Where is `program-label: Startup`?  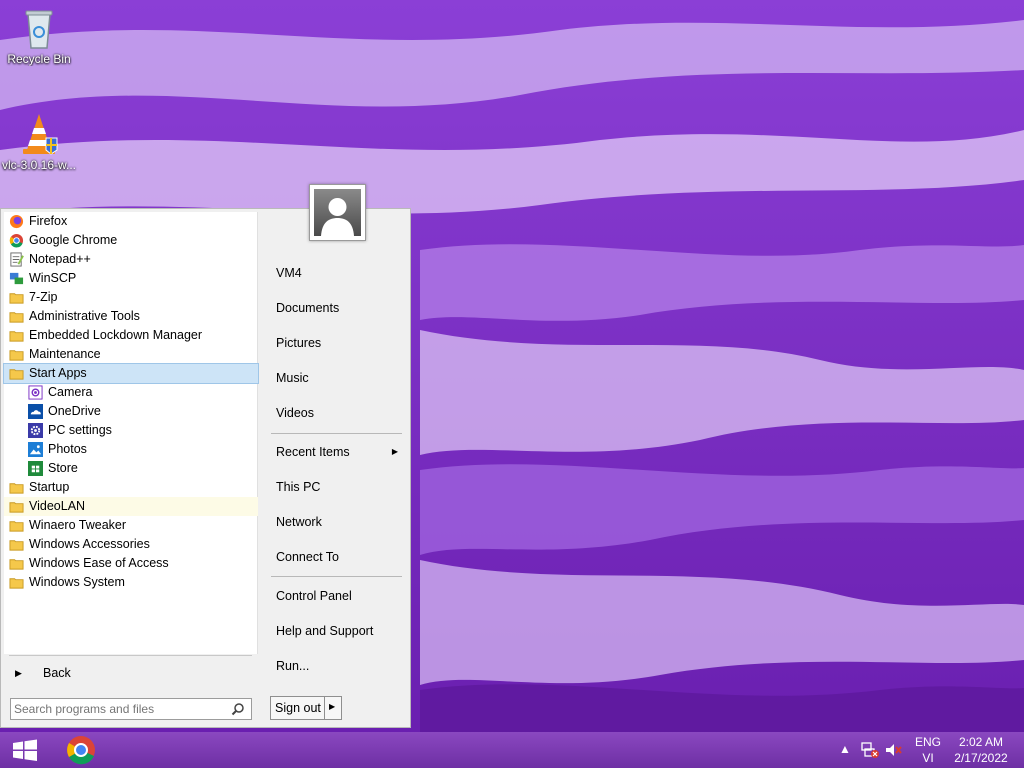
program-label: Startup is located at coordinates (49, 487).